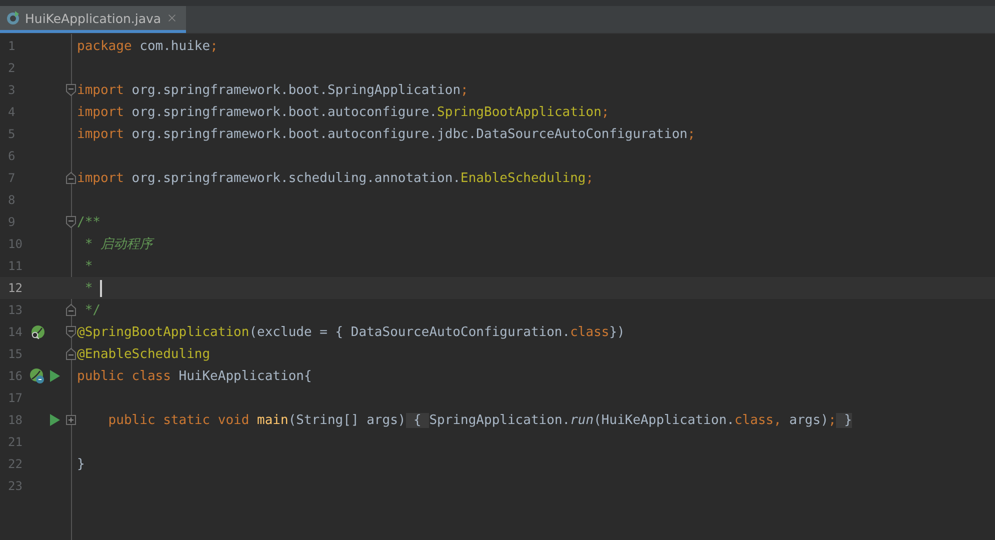 The image size is (995, 540). I want to click on code-line: public static void main(String[] args) { SpringApplication.run(HuiKeApplication.class, args); }, so click(479, 420).